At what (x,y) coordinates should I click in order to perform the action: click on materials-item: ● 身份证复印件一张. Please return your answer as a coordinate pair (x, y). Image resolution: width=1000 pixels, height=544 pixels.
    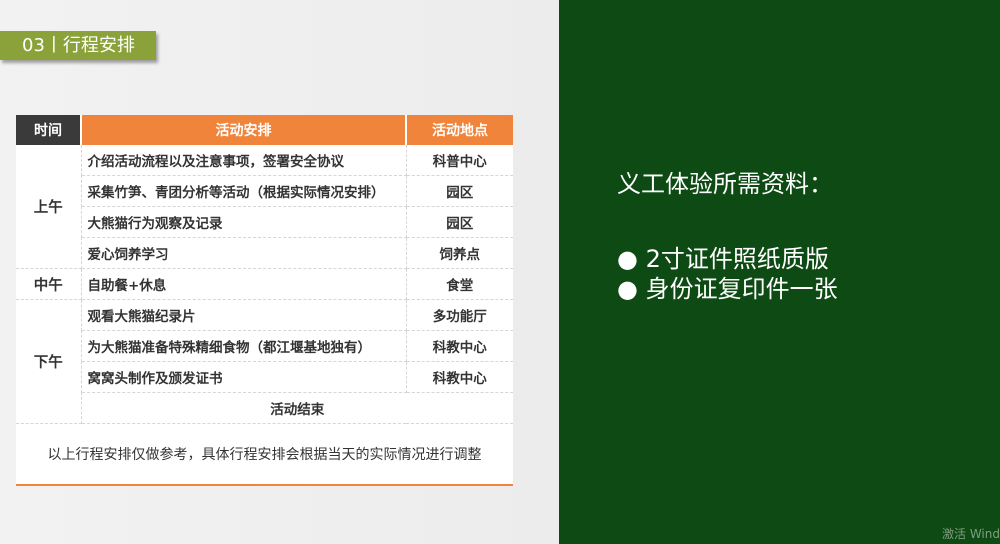
    Looking at the image, I should click on (727, 289).